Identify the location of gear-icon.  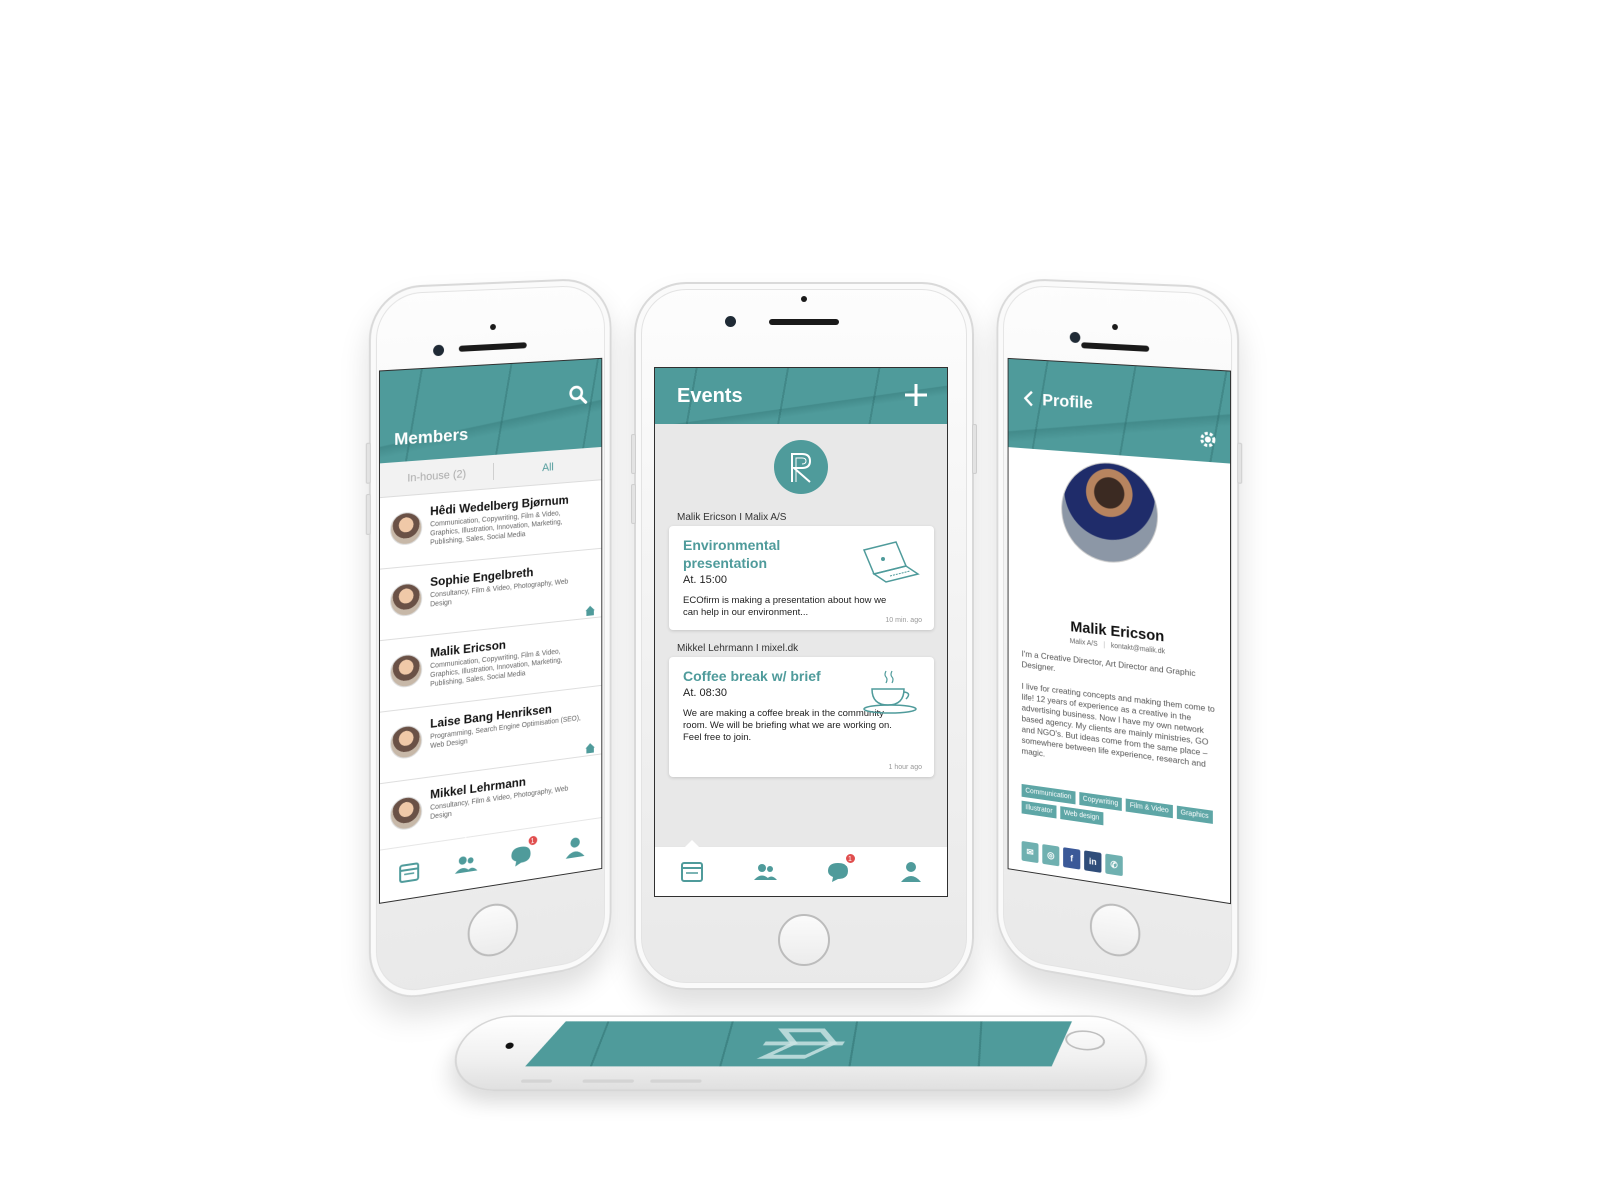
(1208, 440).